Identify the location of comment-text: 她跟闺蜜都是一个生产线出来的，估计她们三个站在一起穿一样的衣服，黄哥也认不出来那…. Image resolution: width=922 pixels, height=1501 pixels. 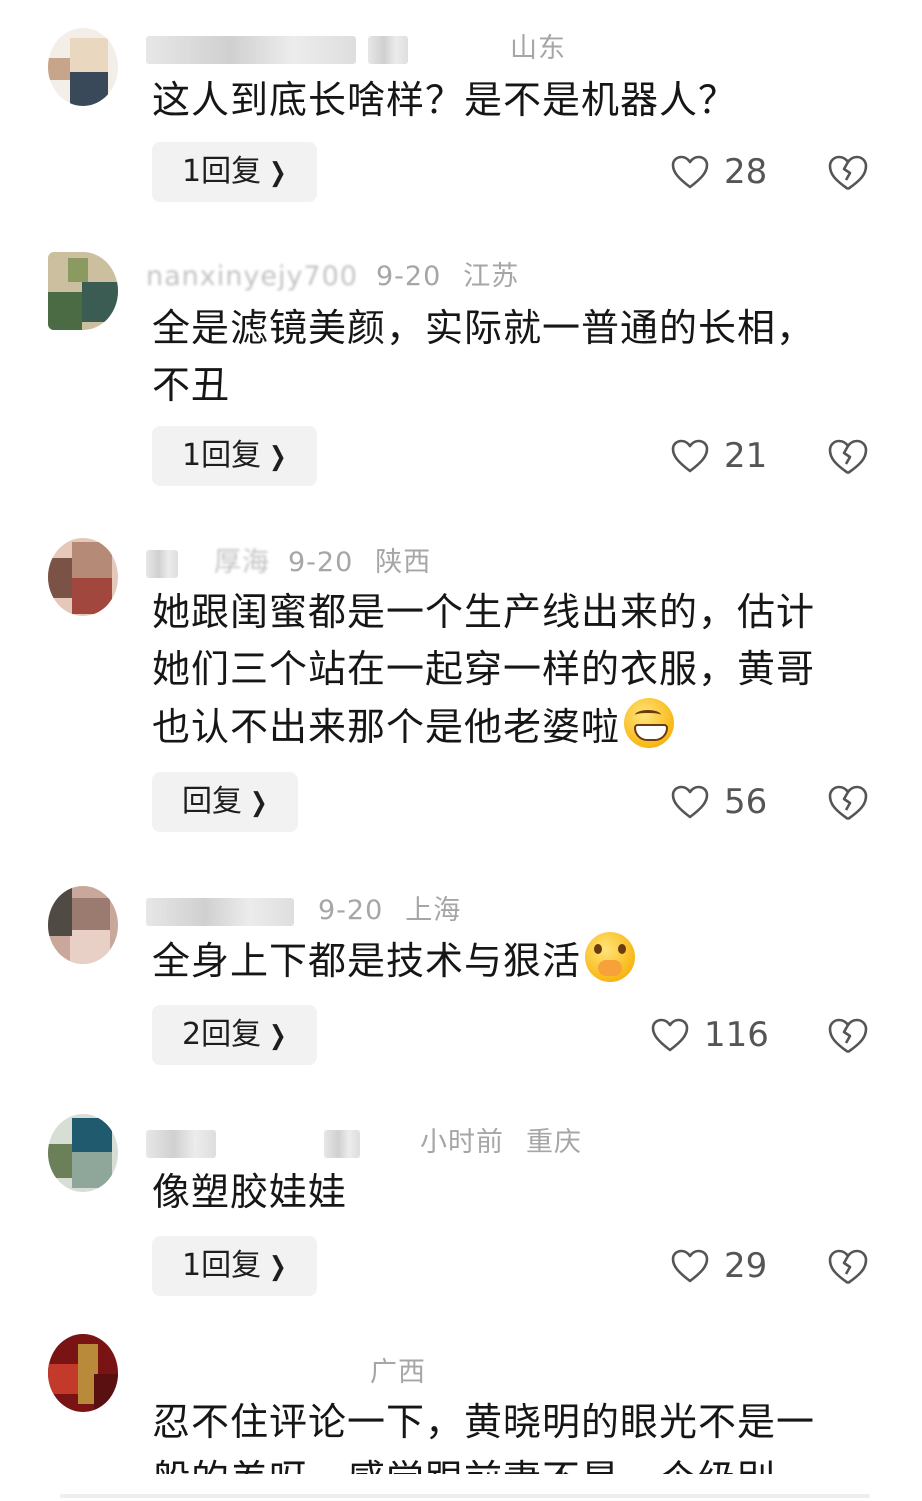
(502, 670).